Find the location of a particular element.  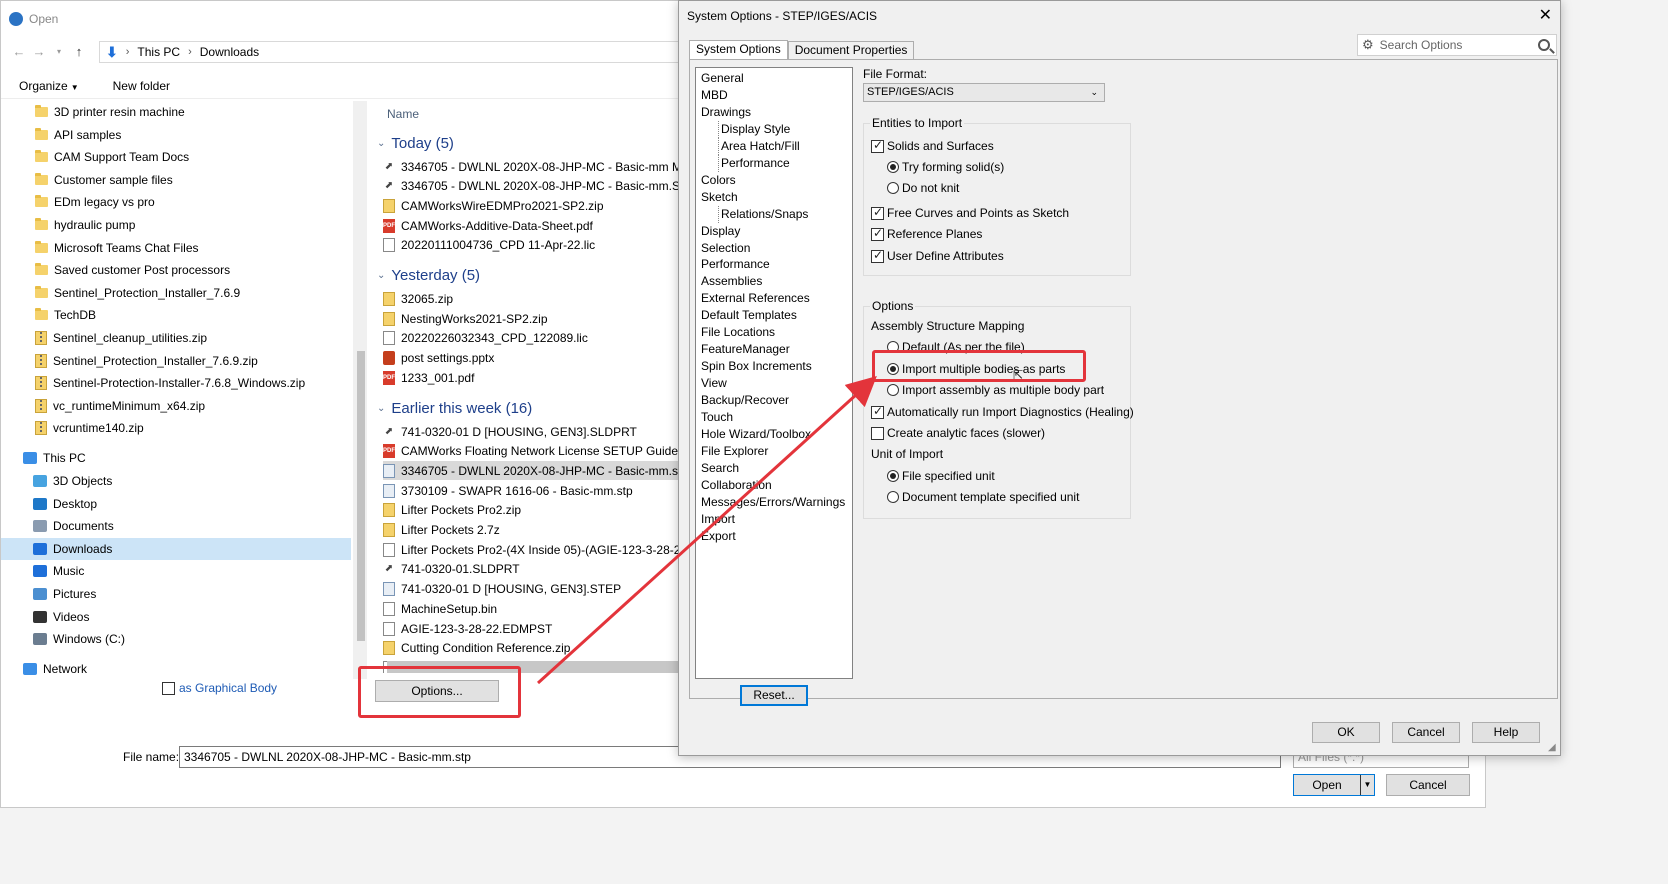

import-assembly-multibody-radio is located at coordinates (893, 390).